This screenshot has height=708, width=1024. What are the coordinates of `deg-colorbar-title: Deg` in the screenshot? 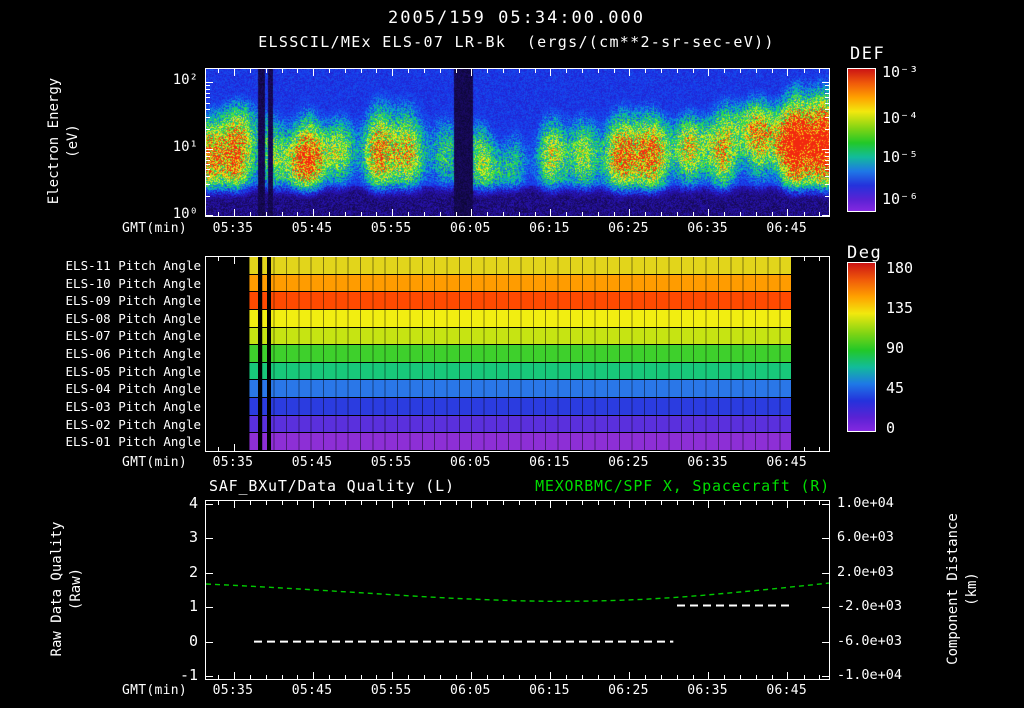 It's located at (865, 253).